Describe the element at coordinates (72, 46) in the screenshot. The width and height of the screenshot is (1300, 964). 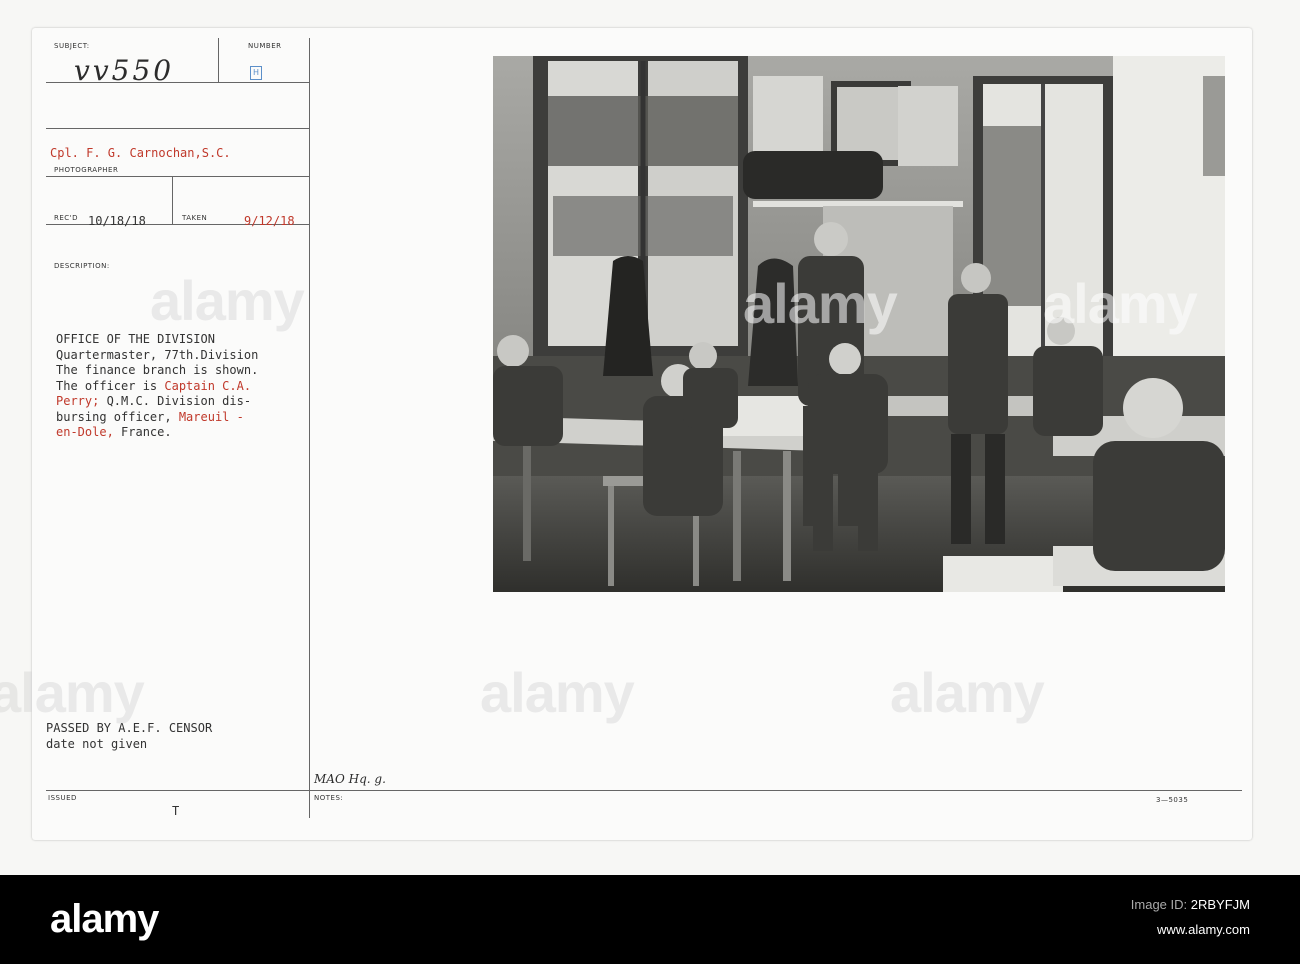
I see `subject-label: SUBJECT:` at that location.